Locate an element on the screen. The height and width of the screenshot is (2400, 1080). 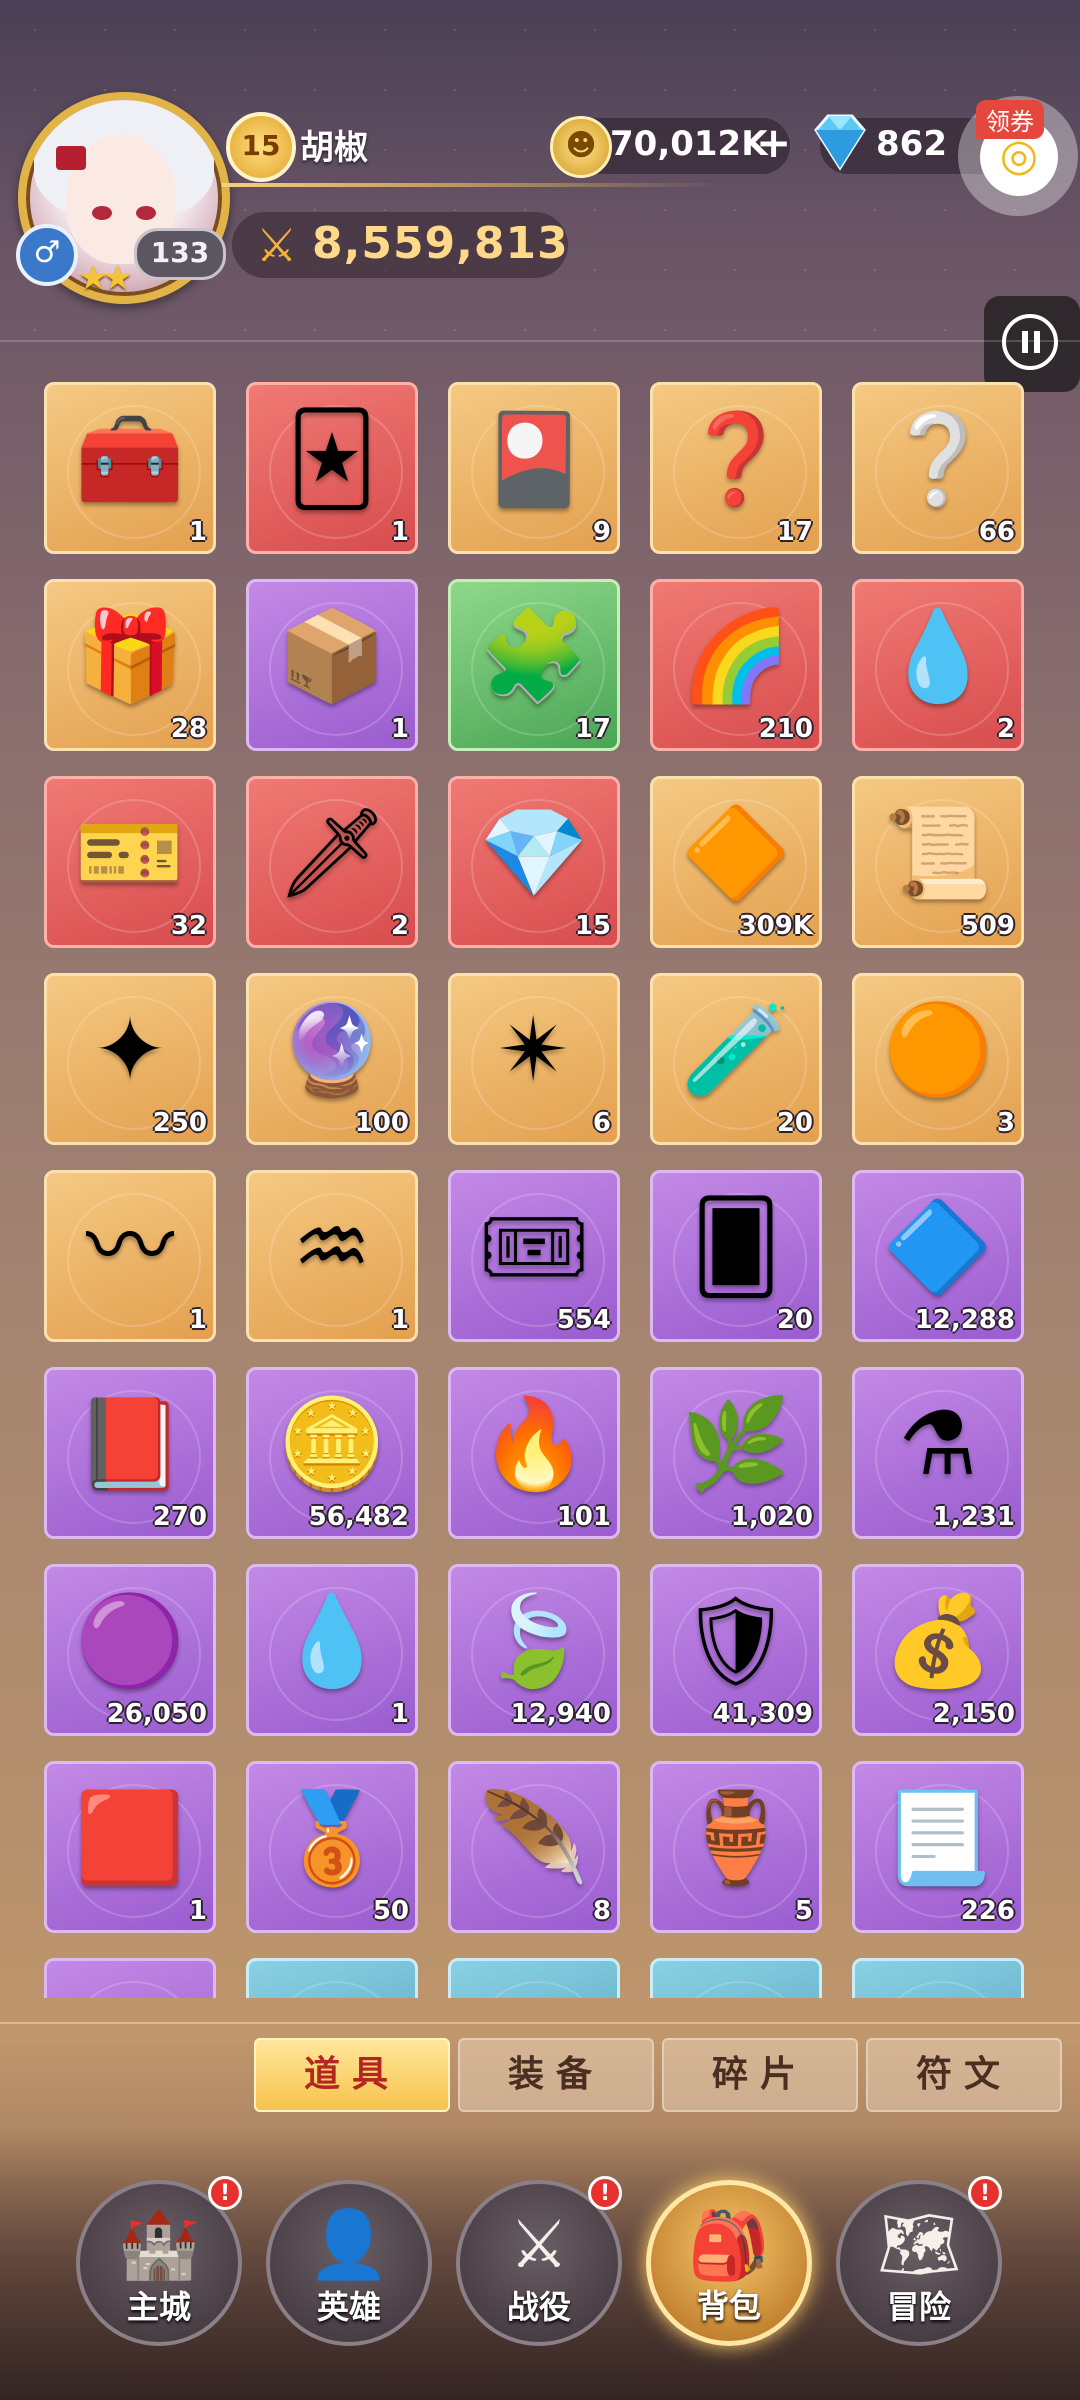
inventory-slot: 💧 2 is located at coordinates (938, 665).